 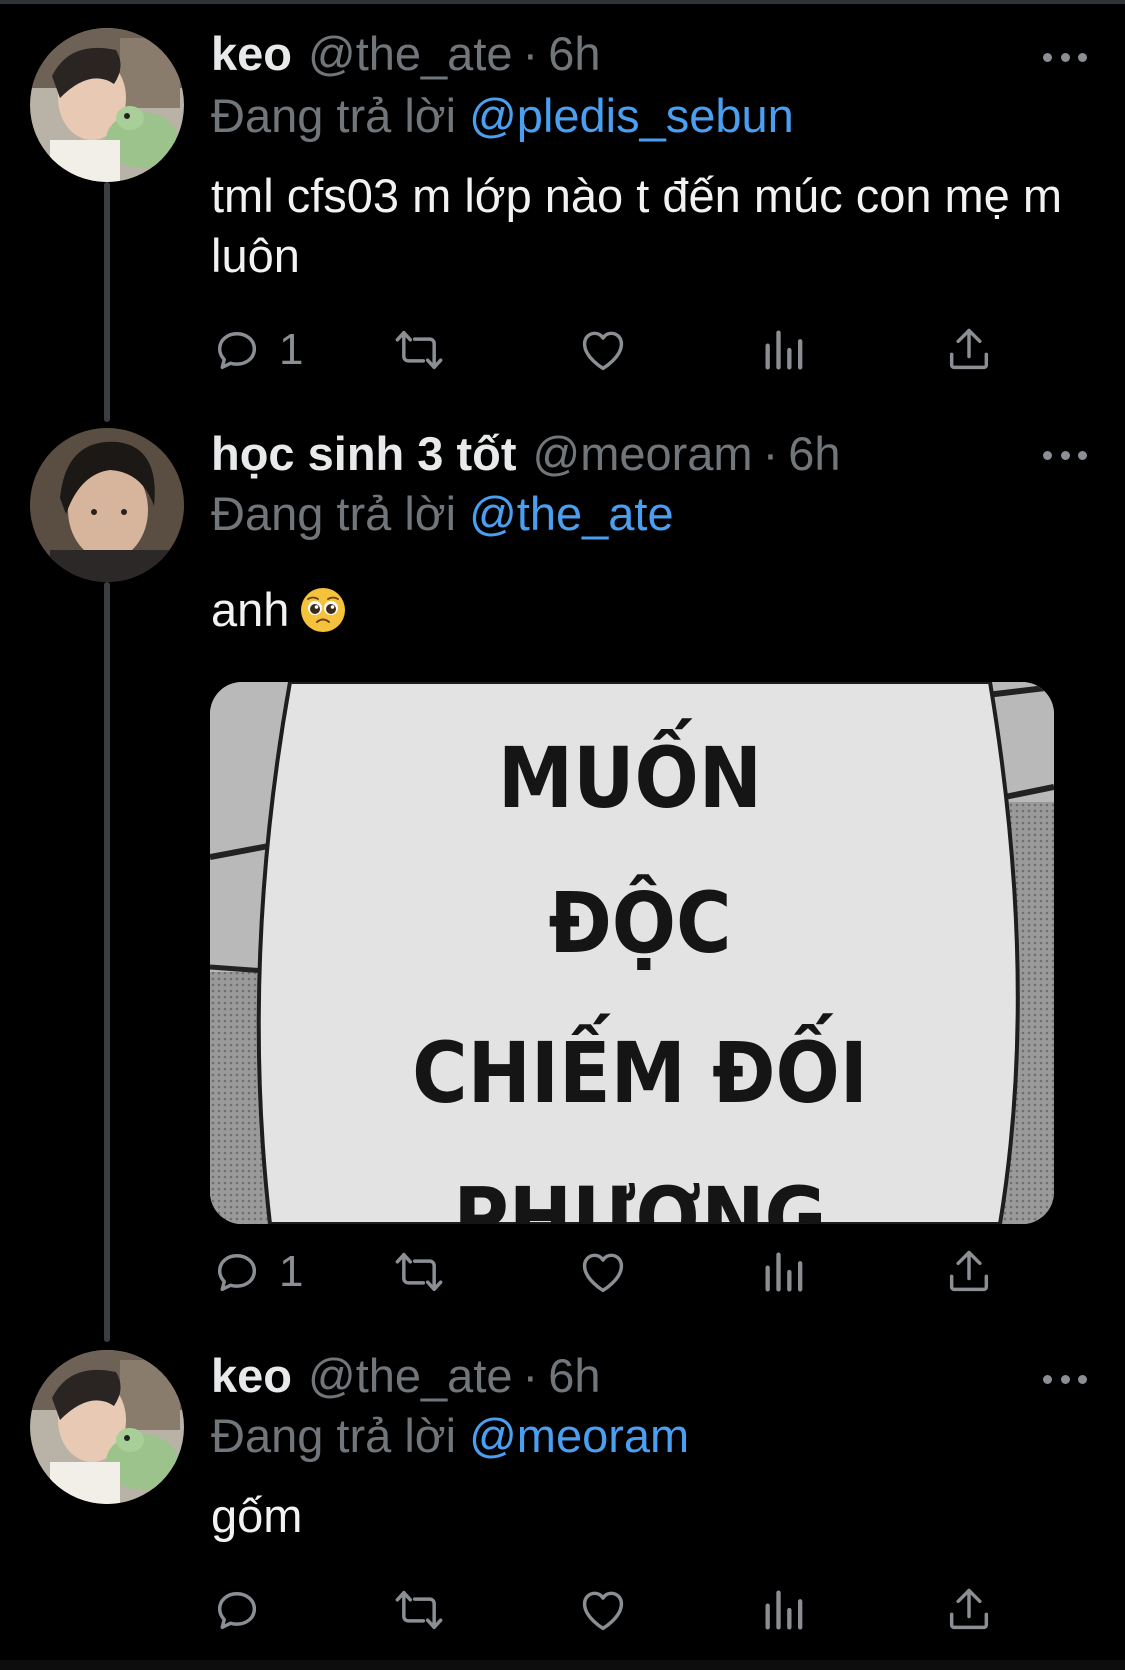 I want to click on display-name: học sinh 3 tốt, so click(x=364, y=454).